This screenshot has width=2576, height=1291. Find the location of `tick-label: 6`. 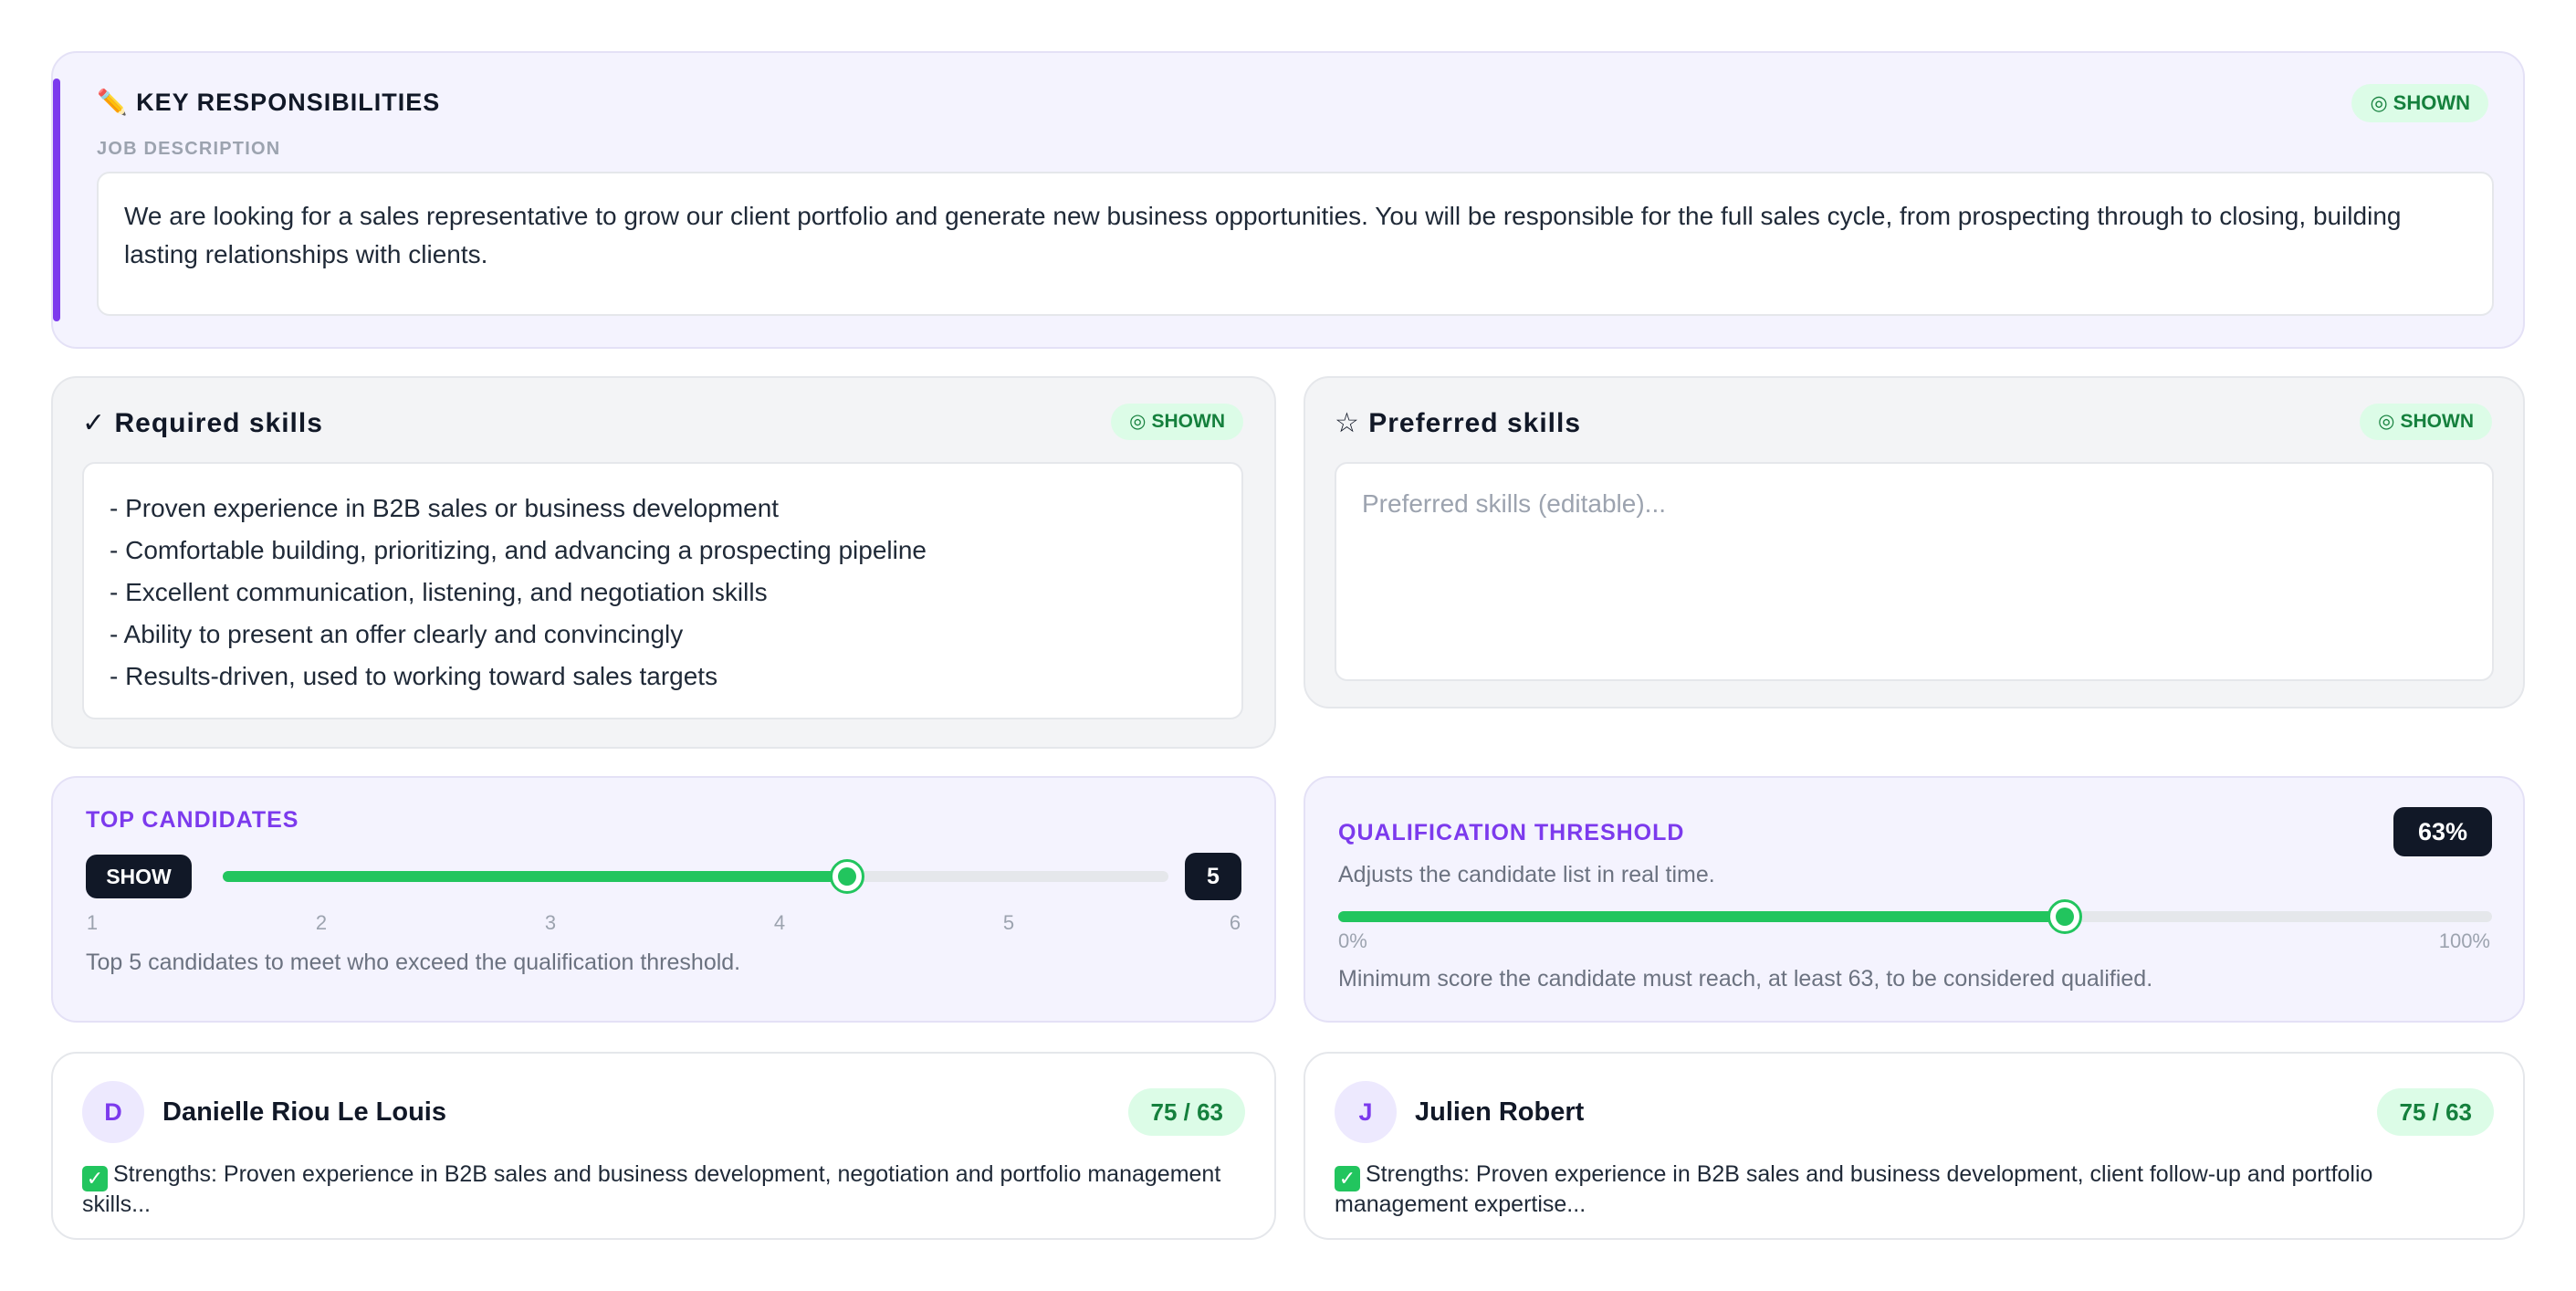

tick-label: 6 is located at coordinates (1235, 922).